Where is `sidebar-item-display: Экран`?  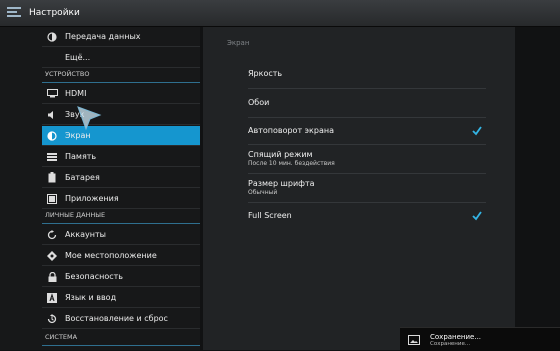
sidebar-item-display: Экран is located at coordinates (121, 136).